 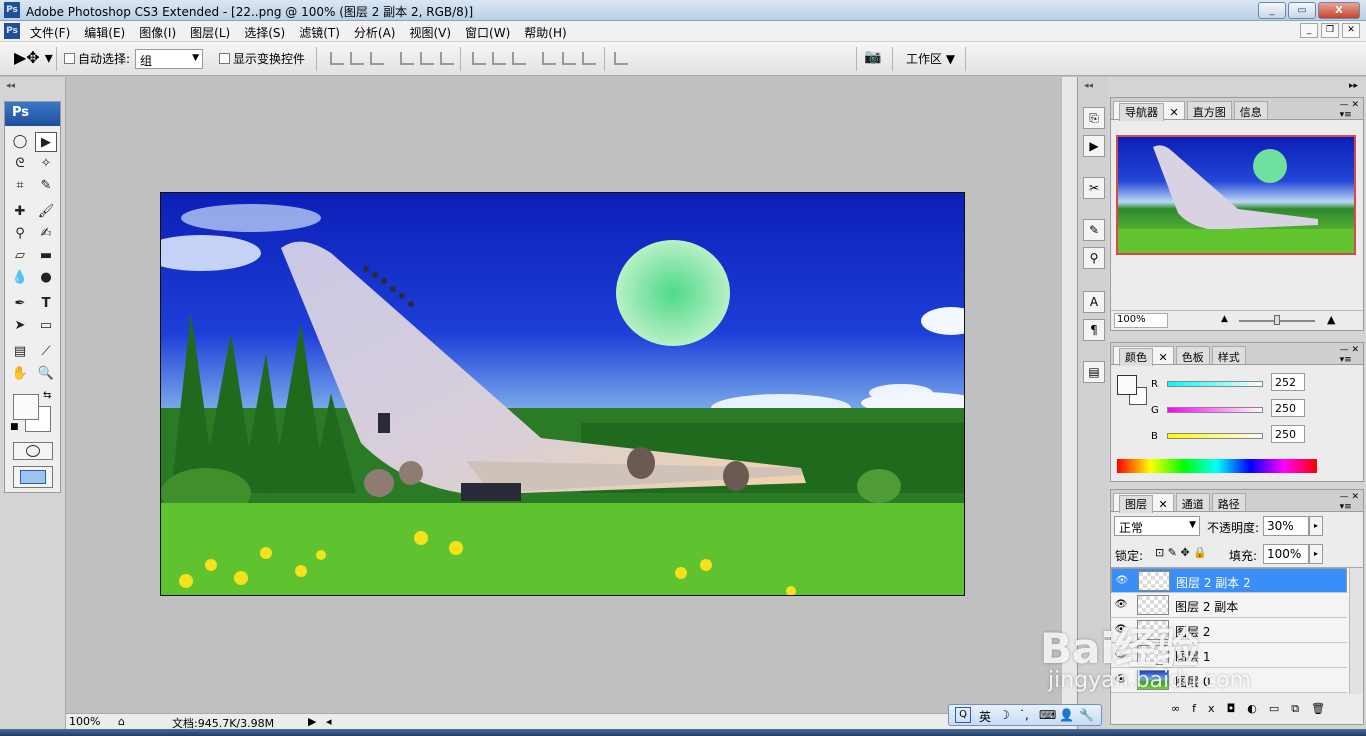 I want to click on ime-keyboard-icon: ⌨, so click(x=1047, y=715).